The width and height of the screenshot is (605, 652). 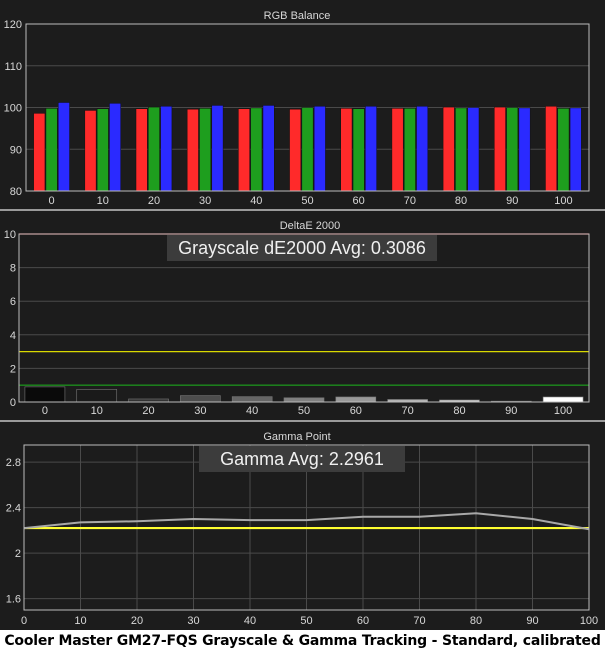 What do you see at coordinates (13, 269) in the screenshot?
I see `y-tick-label: 8` at bounding box center [13, 269].